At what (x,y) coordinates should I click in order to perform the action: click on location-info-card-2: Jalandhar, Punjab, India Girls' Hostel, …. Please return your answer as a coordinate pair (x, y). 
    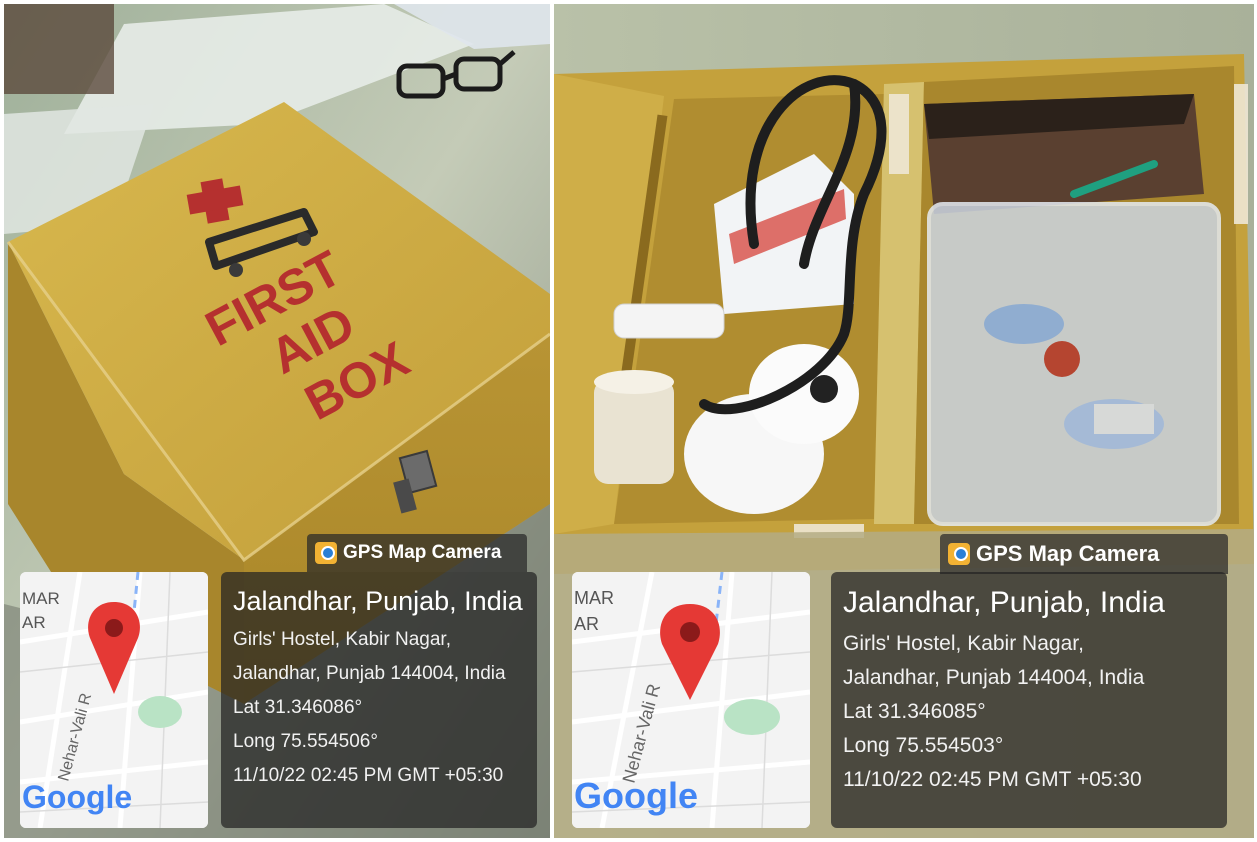
    Looking at the image, I should click on (1029, 700).